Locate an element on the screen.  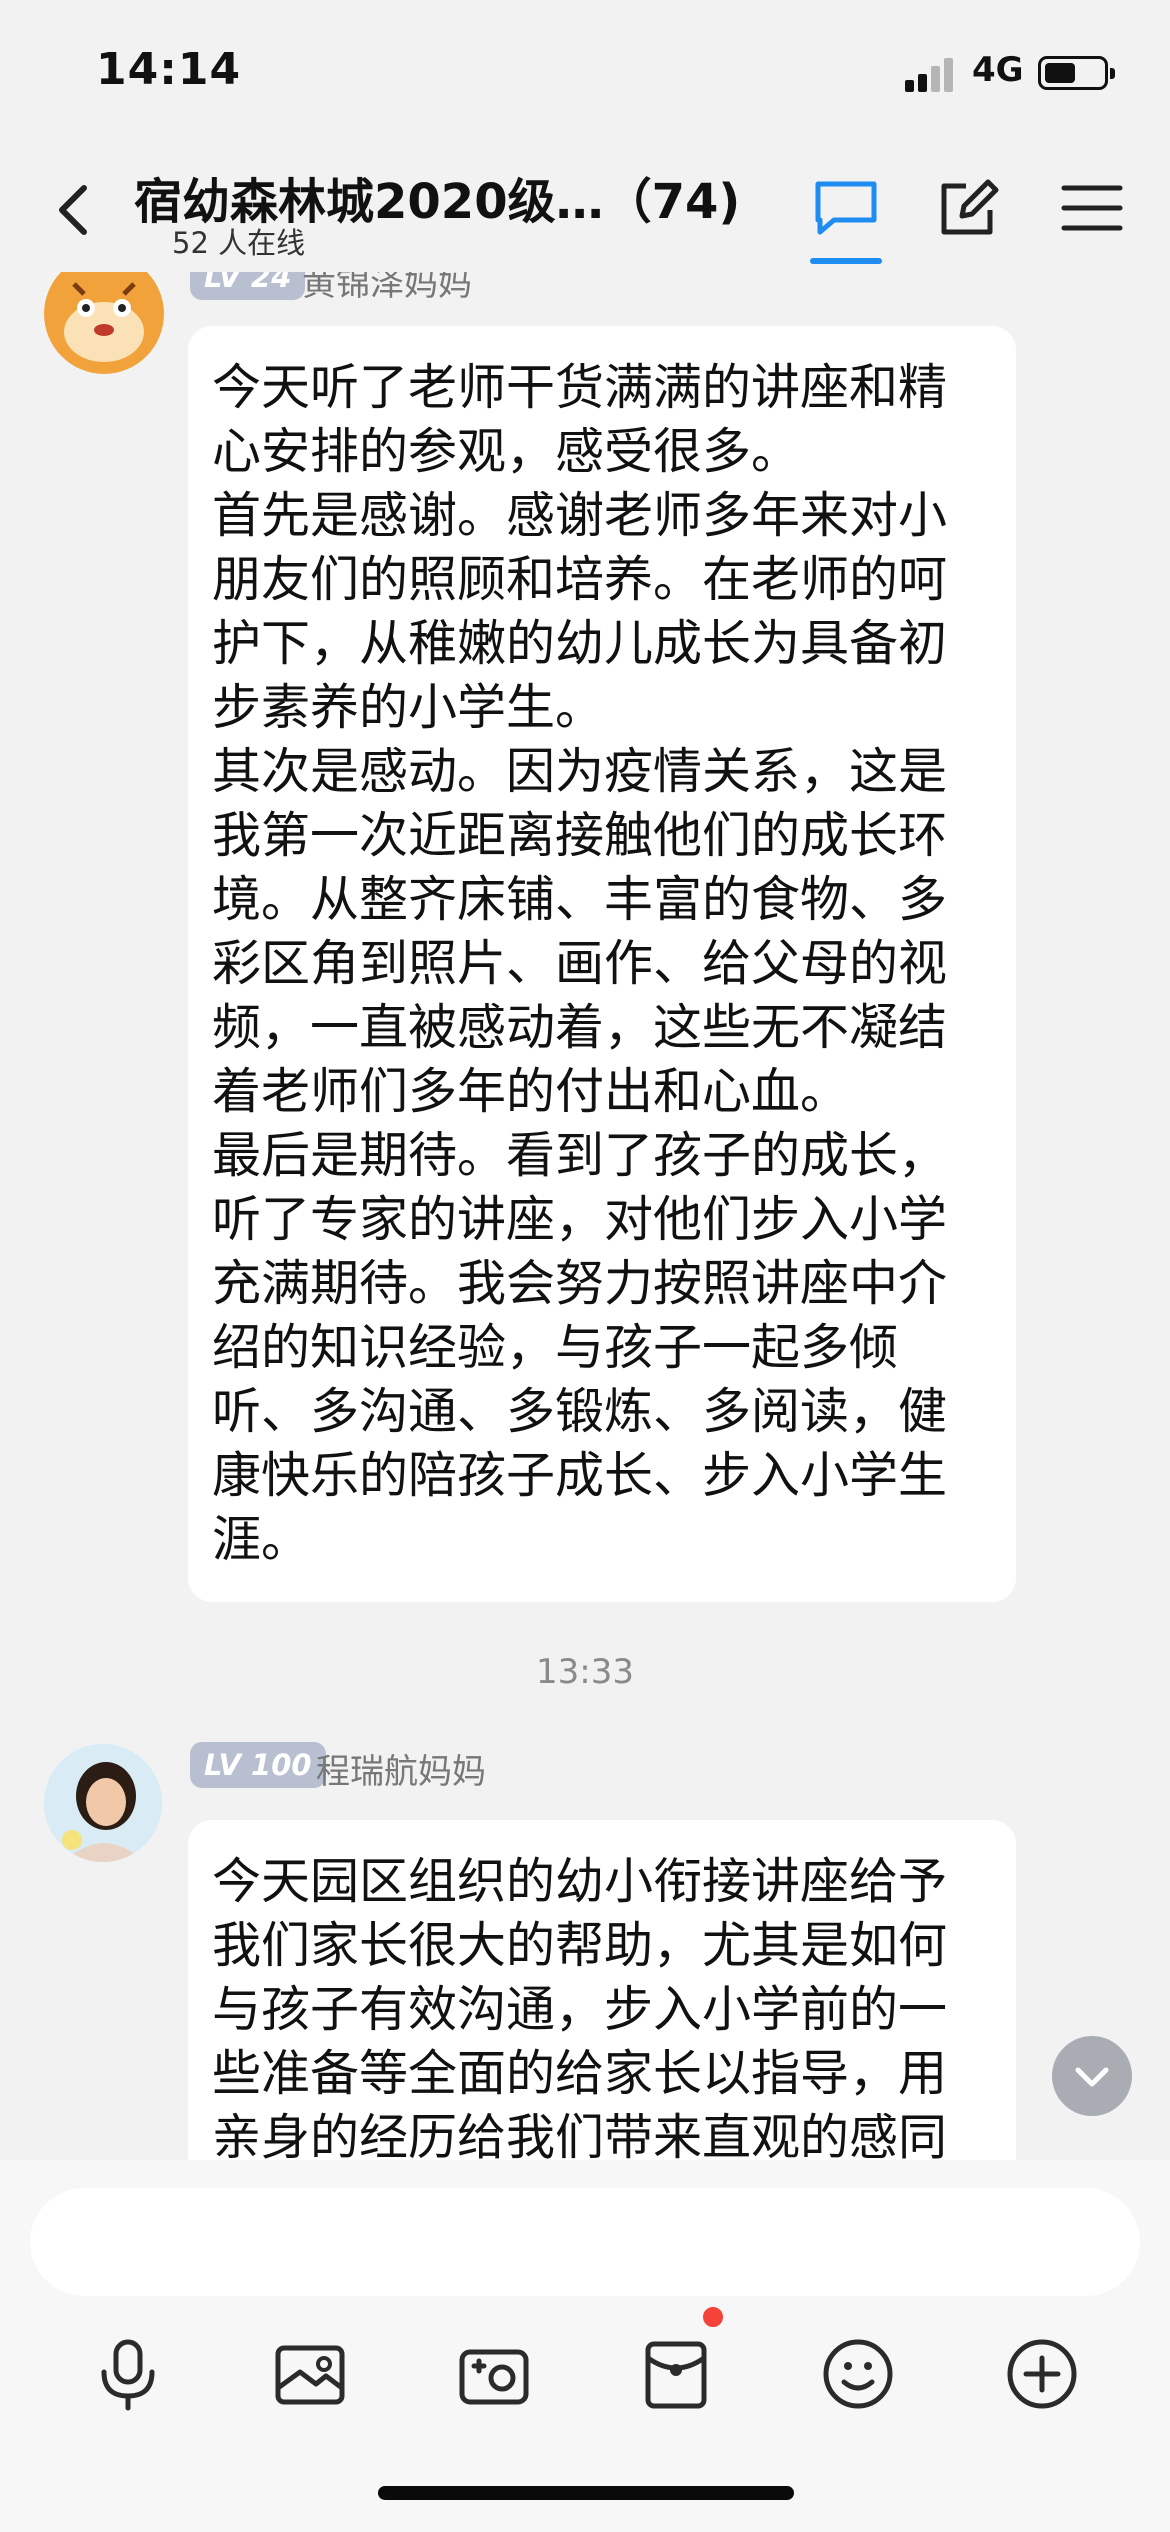
emoji-icon is located at coordinates (858, 2374).